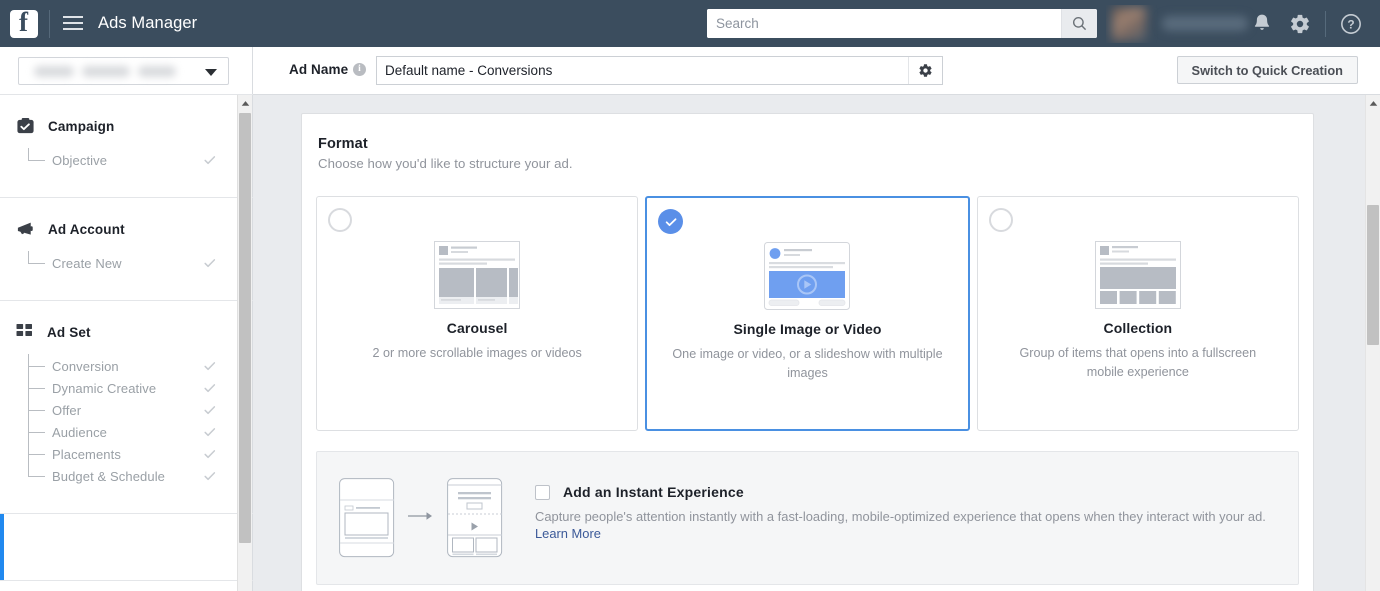  I want to click on topbar-icon-group: ?, so click(1306, 23).